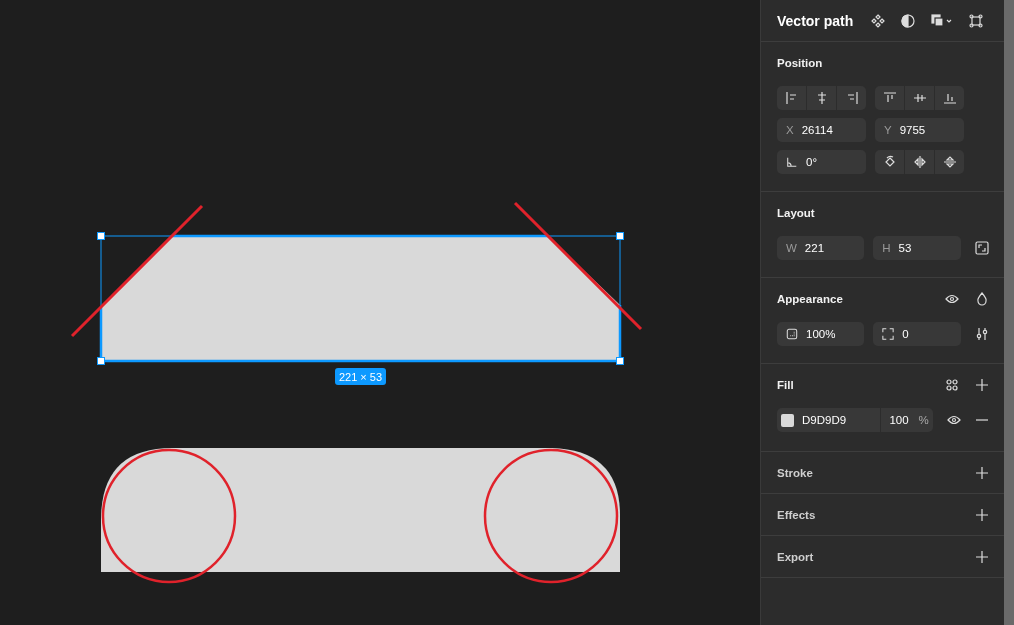 This screenshot has height=625, width=1014. I want to click on section-heading: Fill, so click(786, 384).